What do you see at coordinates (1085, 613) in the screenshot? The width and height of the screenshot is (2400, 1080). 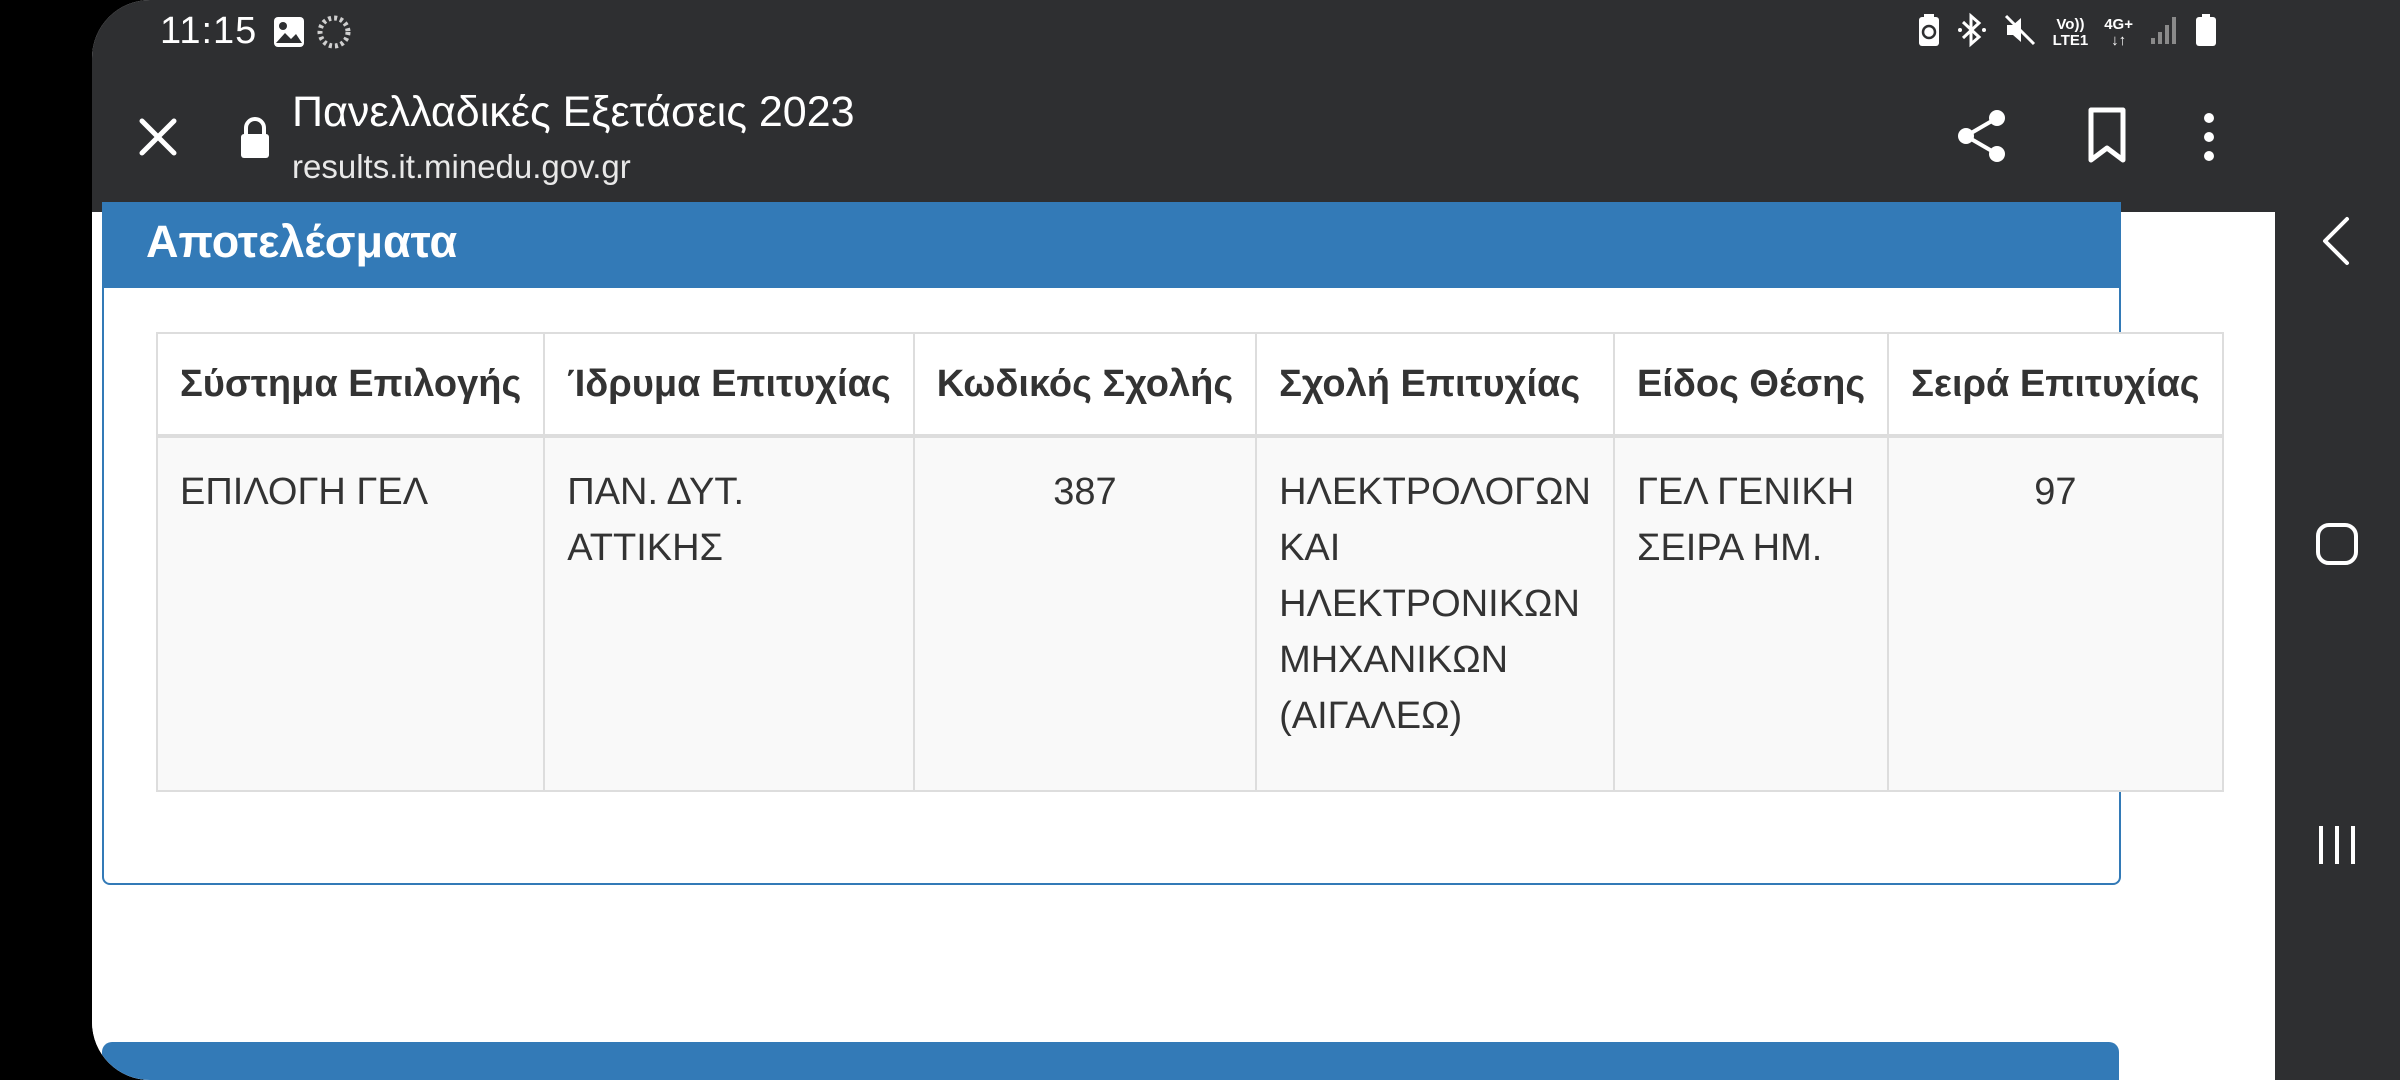 I see `cell-school-code: 387` at bounding box center [1085, 613].